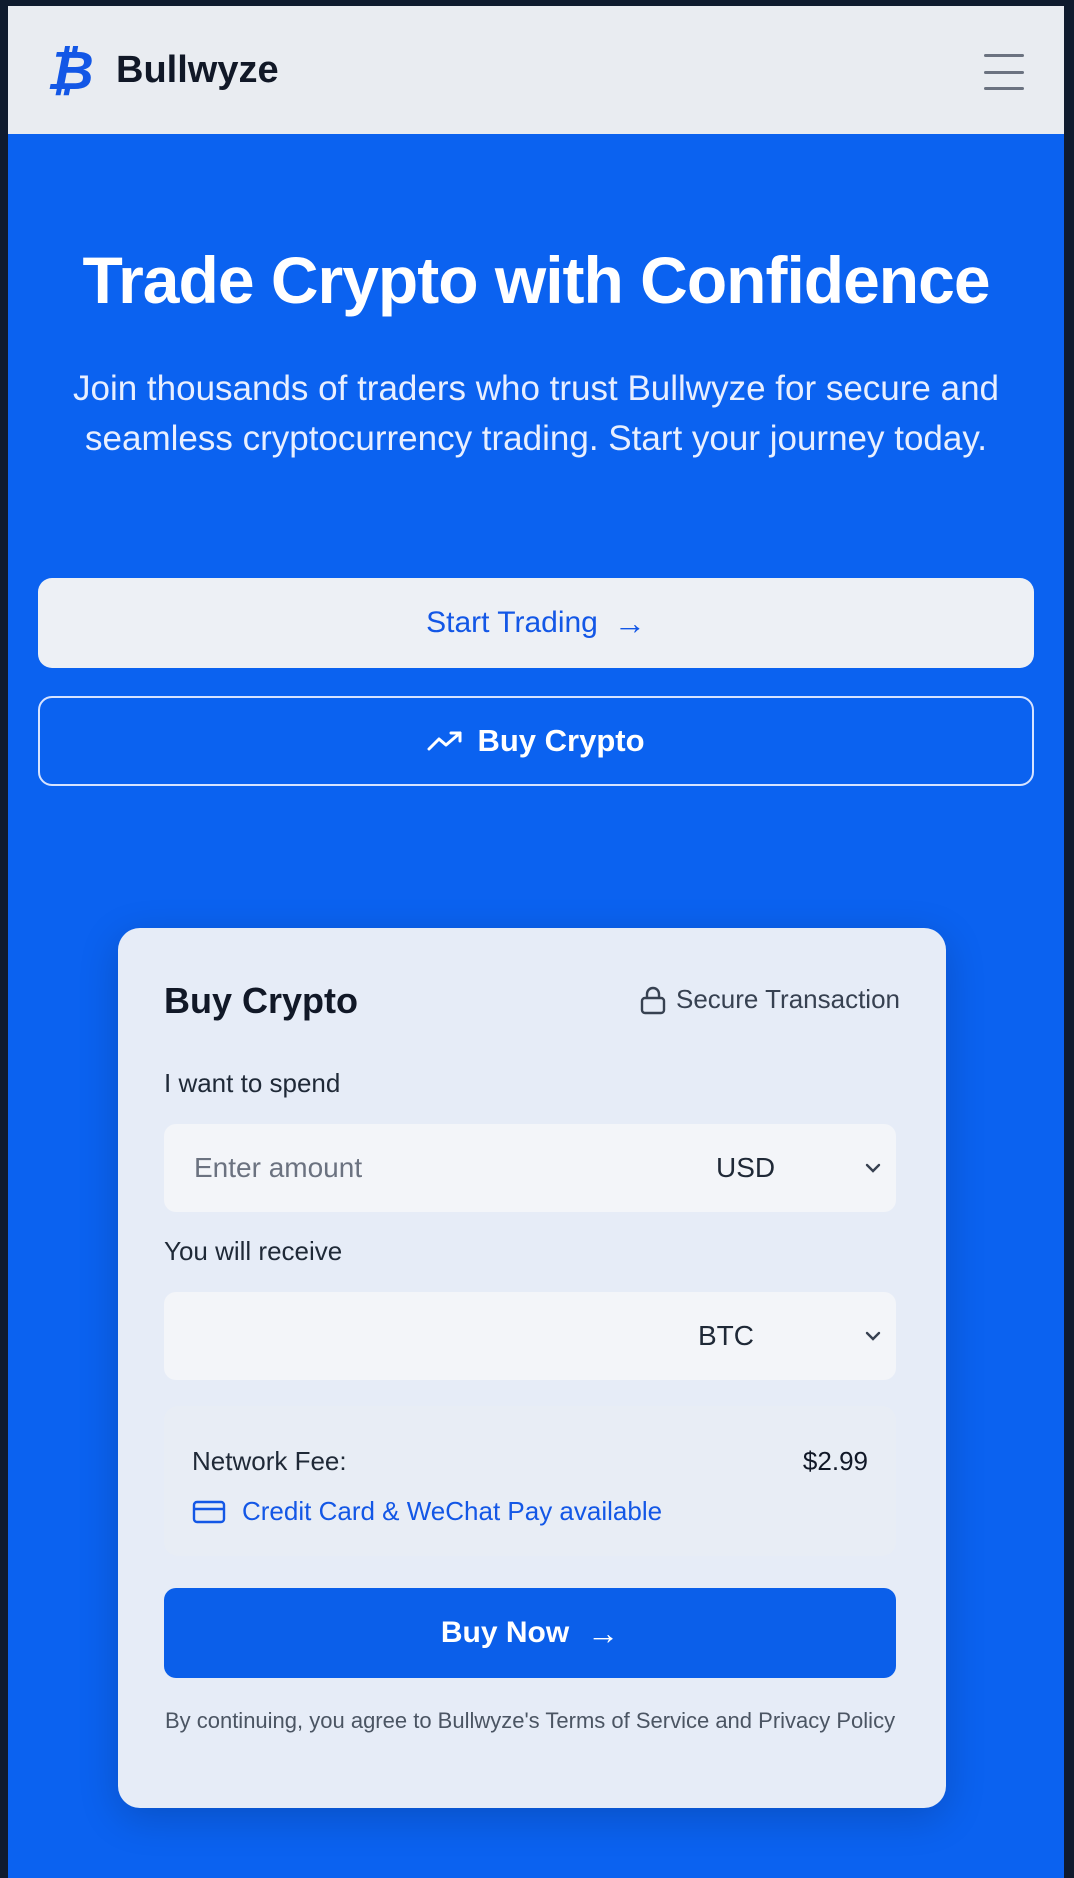 Image resolution: width=1074 pixels, height=1878 pixels. Describe the element at coordinates (209, 1511) in the screenshot. I see `credit-card-icon` at that location.